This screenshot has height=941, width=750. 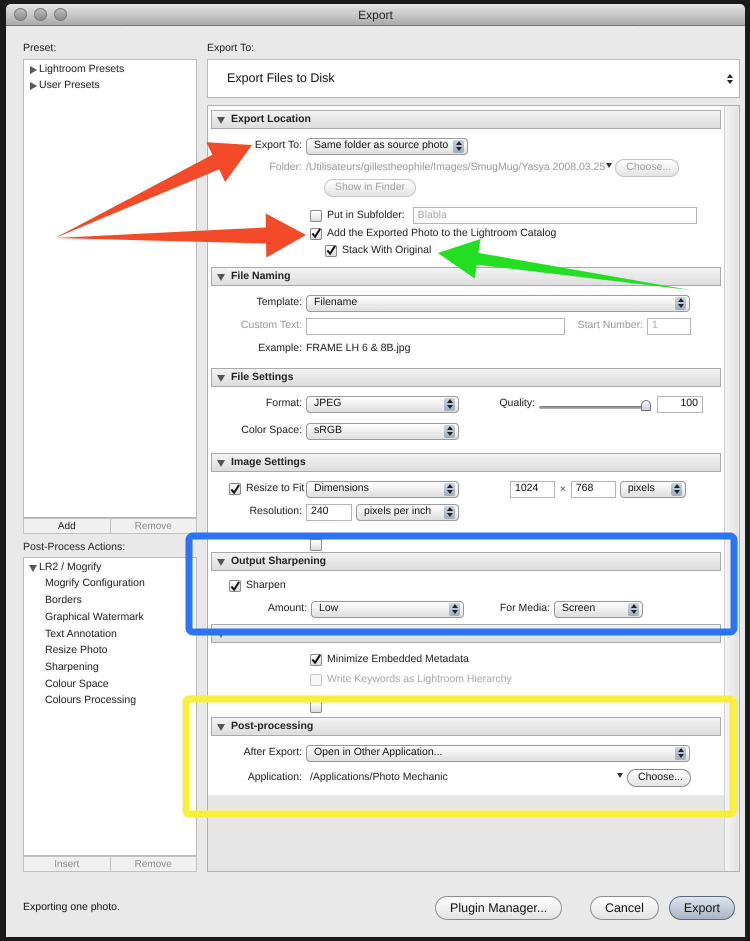 What do you see at coordinates (278, 146) in the screenshot?
I see `field-label: Export To:` at bounding box center [278, 146].